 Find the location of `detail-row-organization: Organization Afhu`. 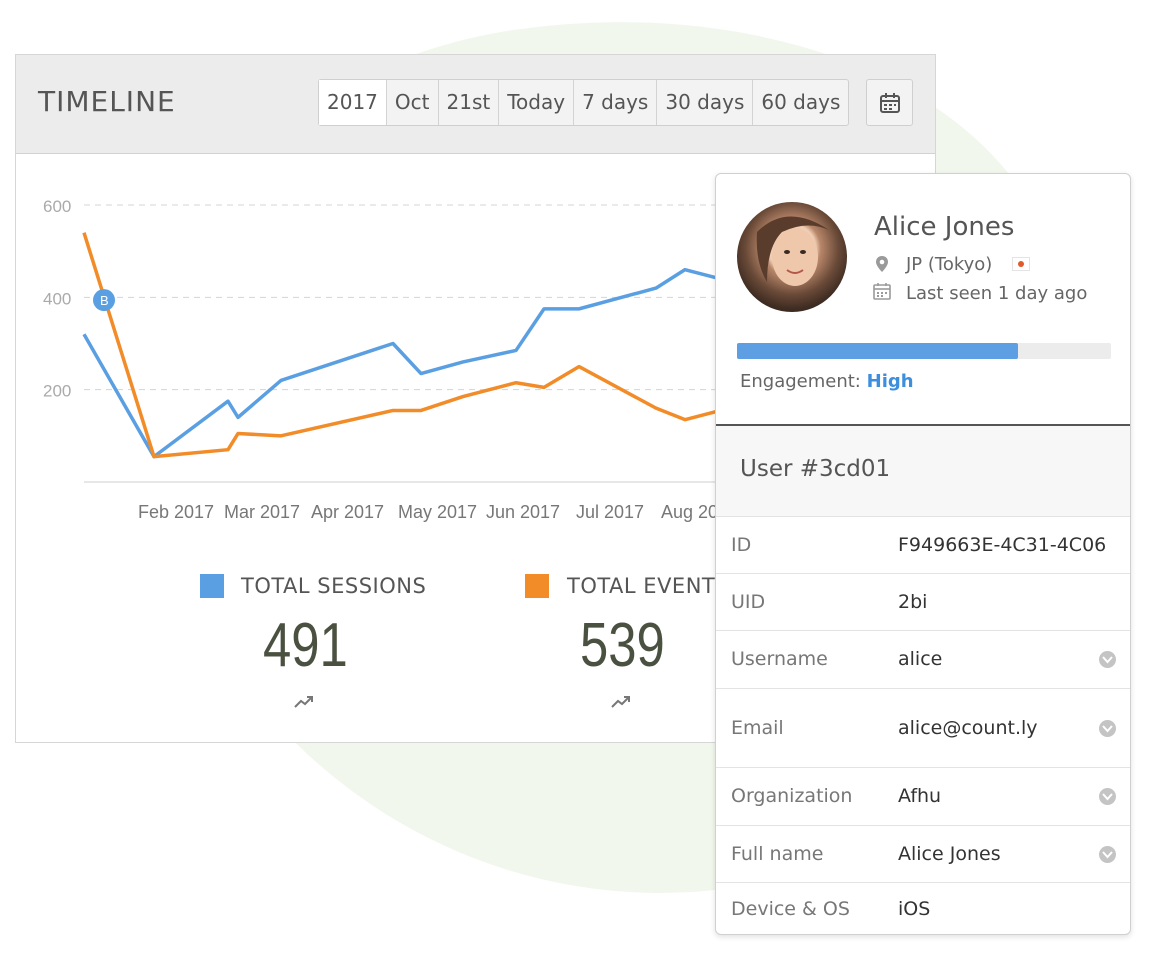

detail-row-organization: Organization Afhu is located at coordinates (923, 796).